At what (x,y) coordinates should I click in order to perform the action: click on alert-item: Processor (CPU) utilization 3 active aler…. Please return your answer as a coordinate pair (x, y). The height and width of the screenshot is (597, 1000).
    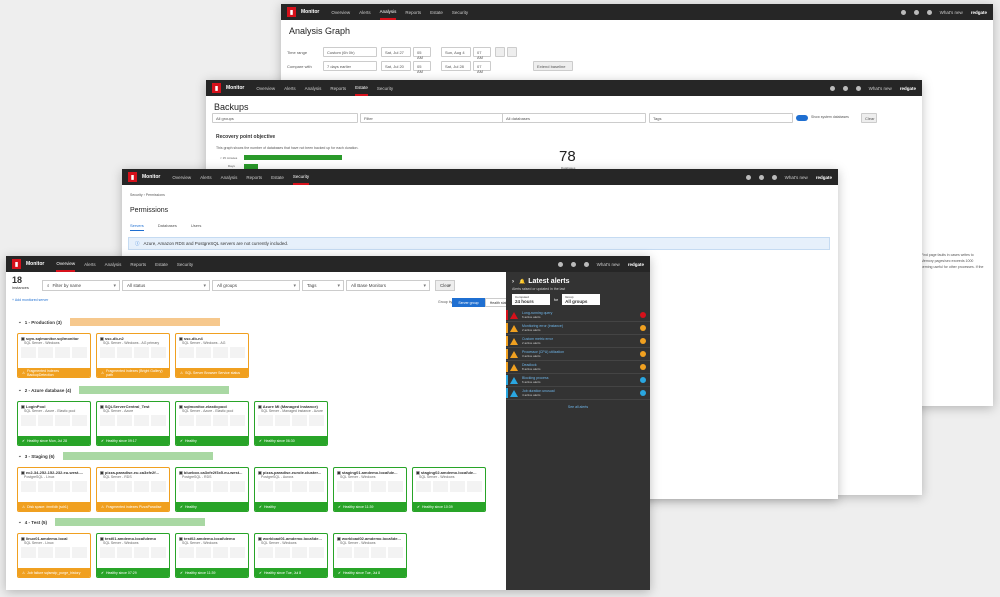
    Looking at the image, I should click on (578, 354).